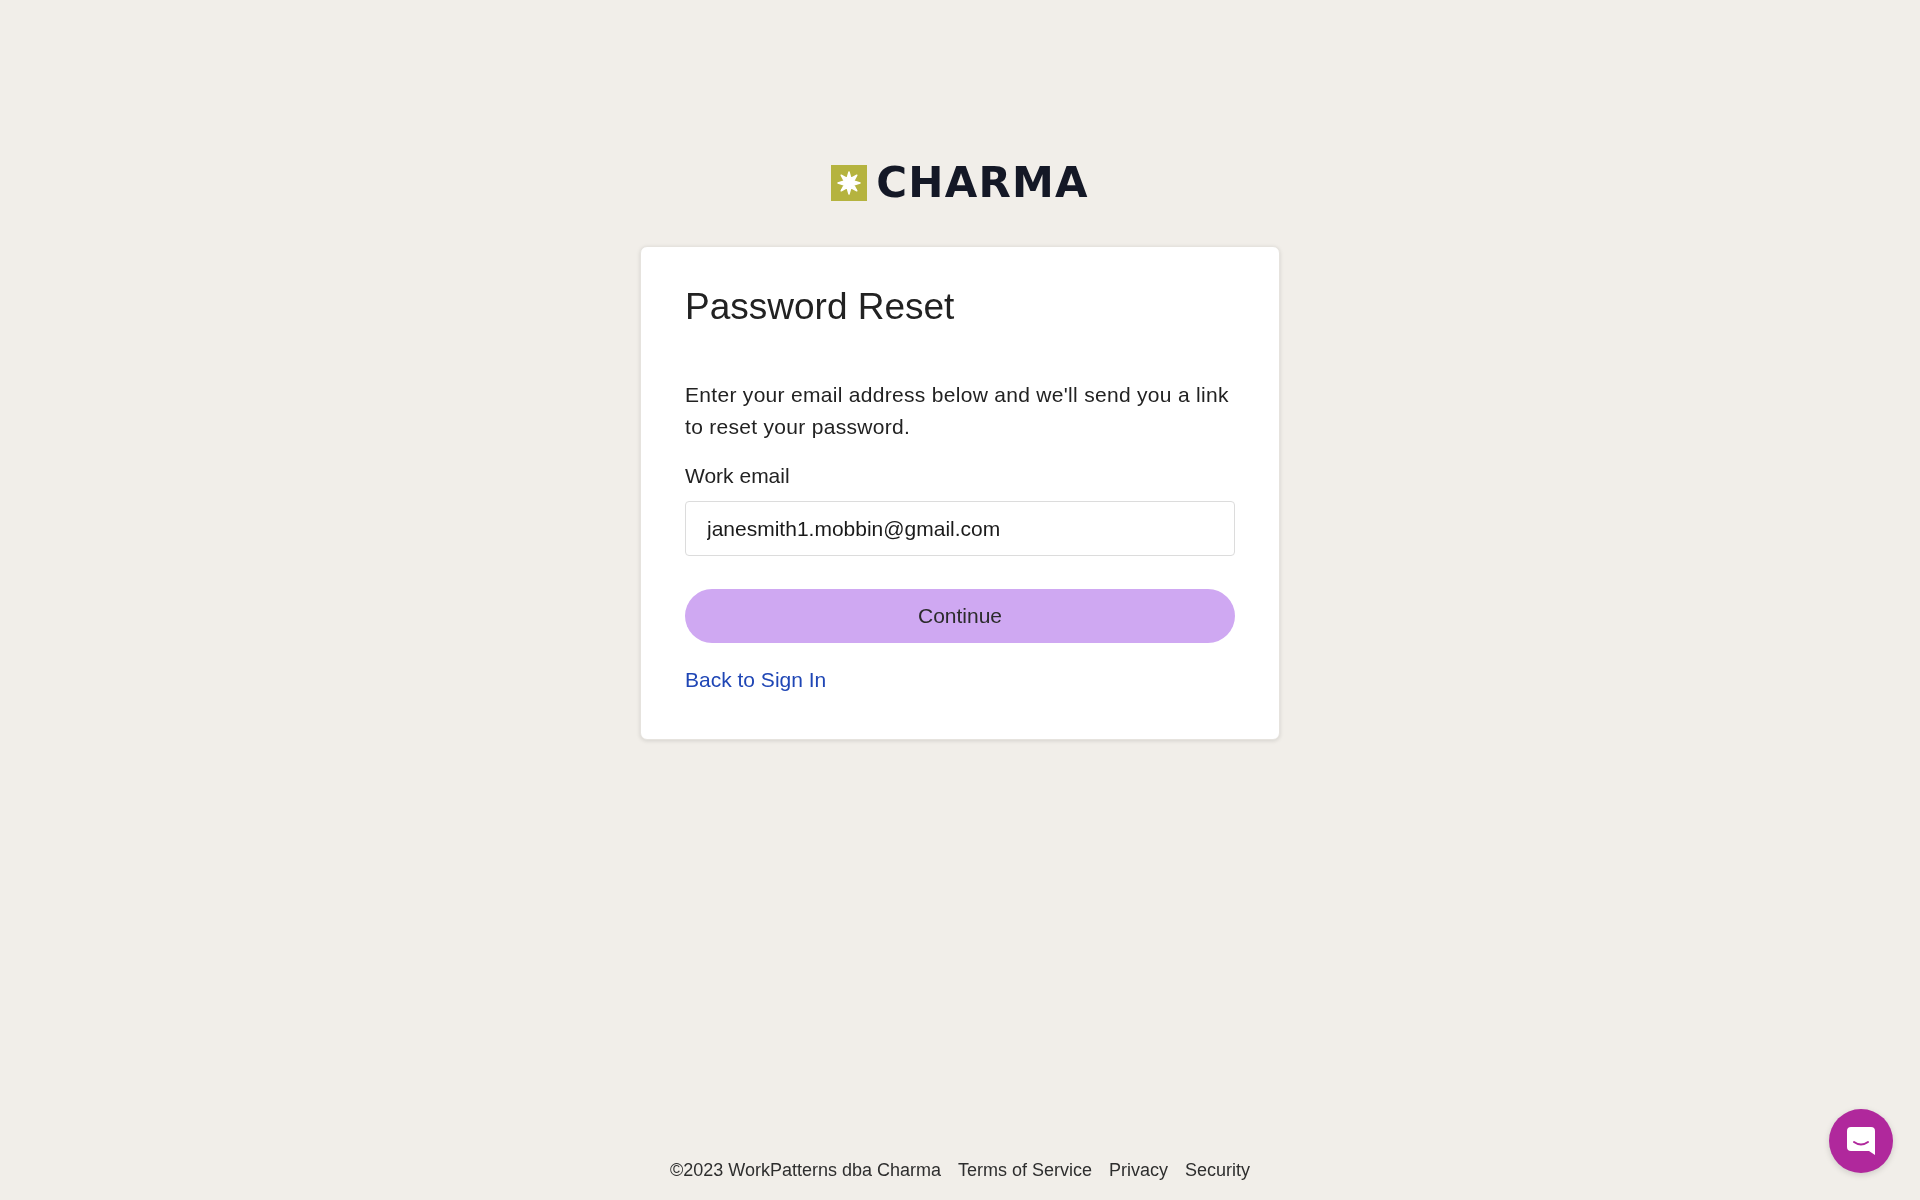 The height and width of the screenshot is (1200, 1920). What do you see at coordinates (960, 528) in the screenshot?
I see `email-field: janesmith1.mobbin@gmail.com` at bounding box center [960, 528].